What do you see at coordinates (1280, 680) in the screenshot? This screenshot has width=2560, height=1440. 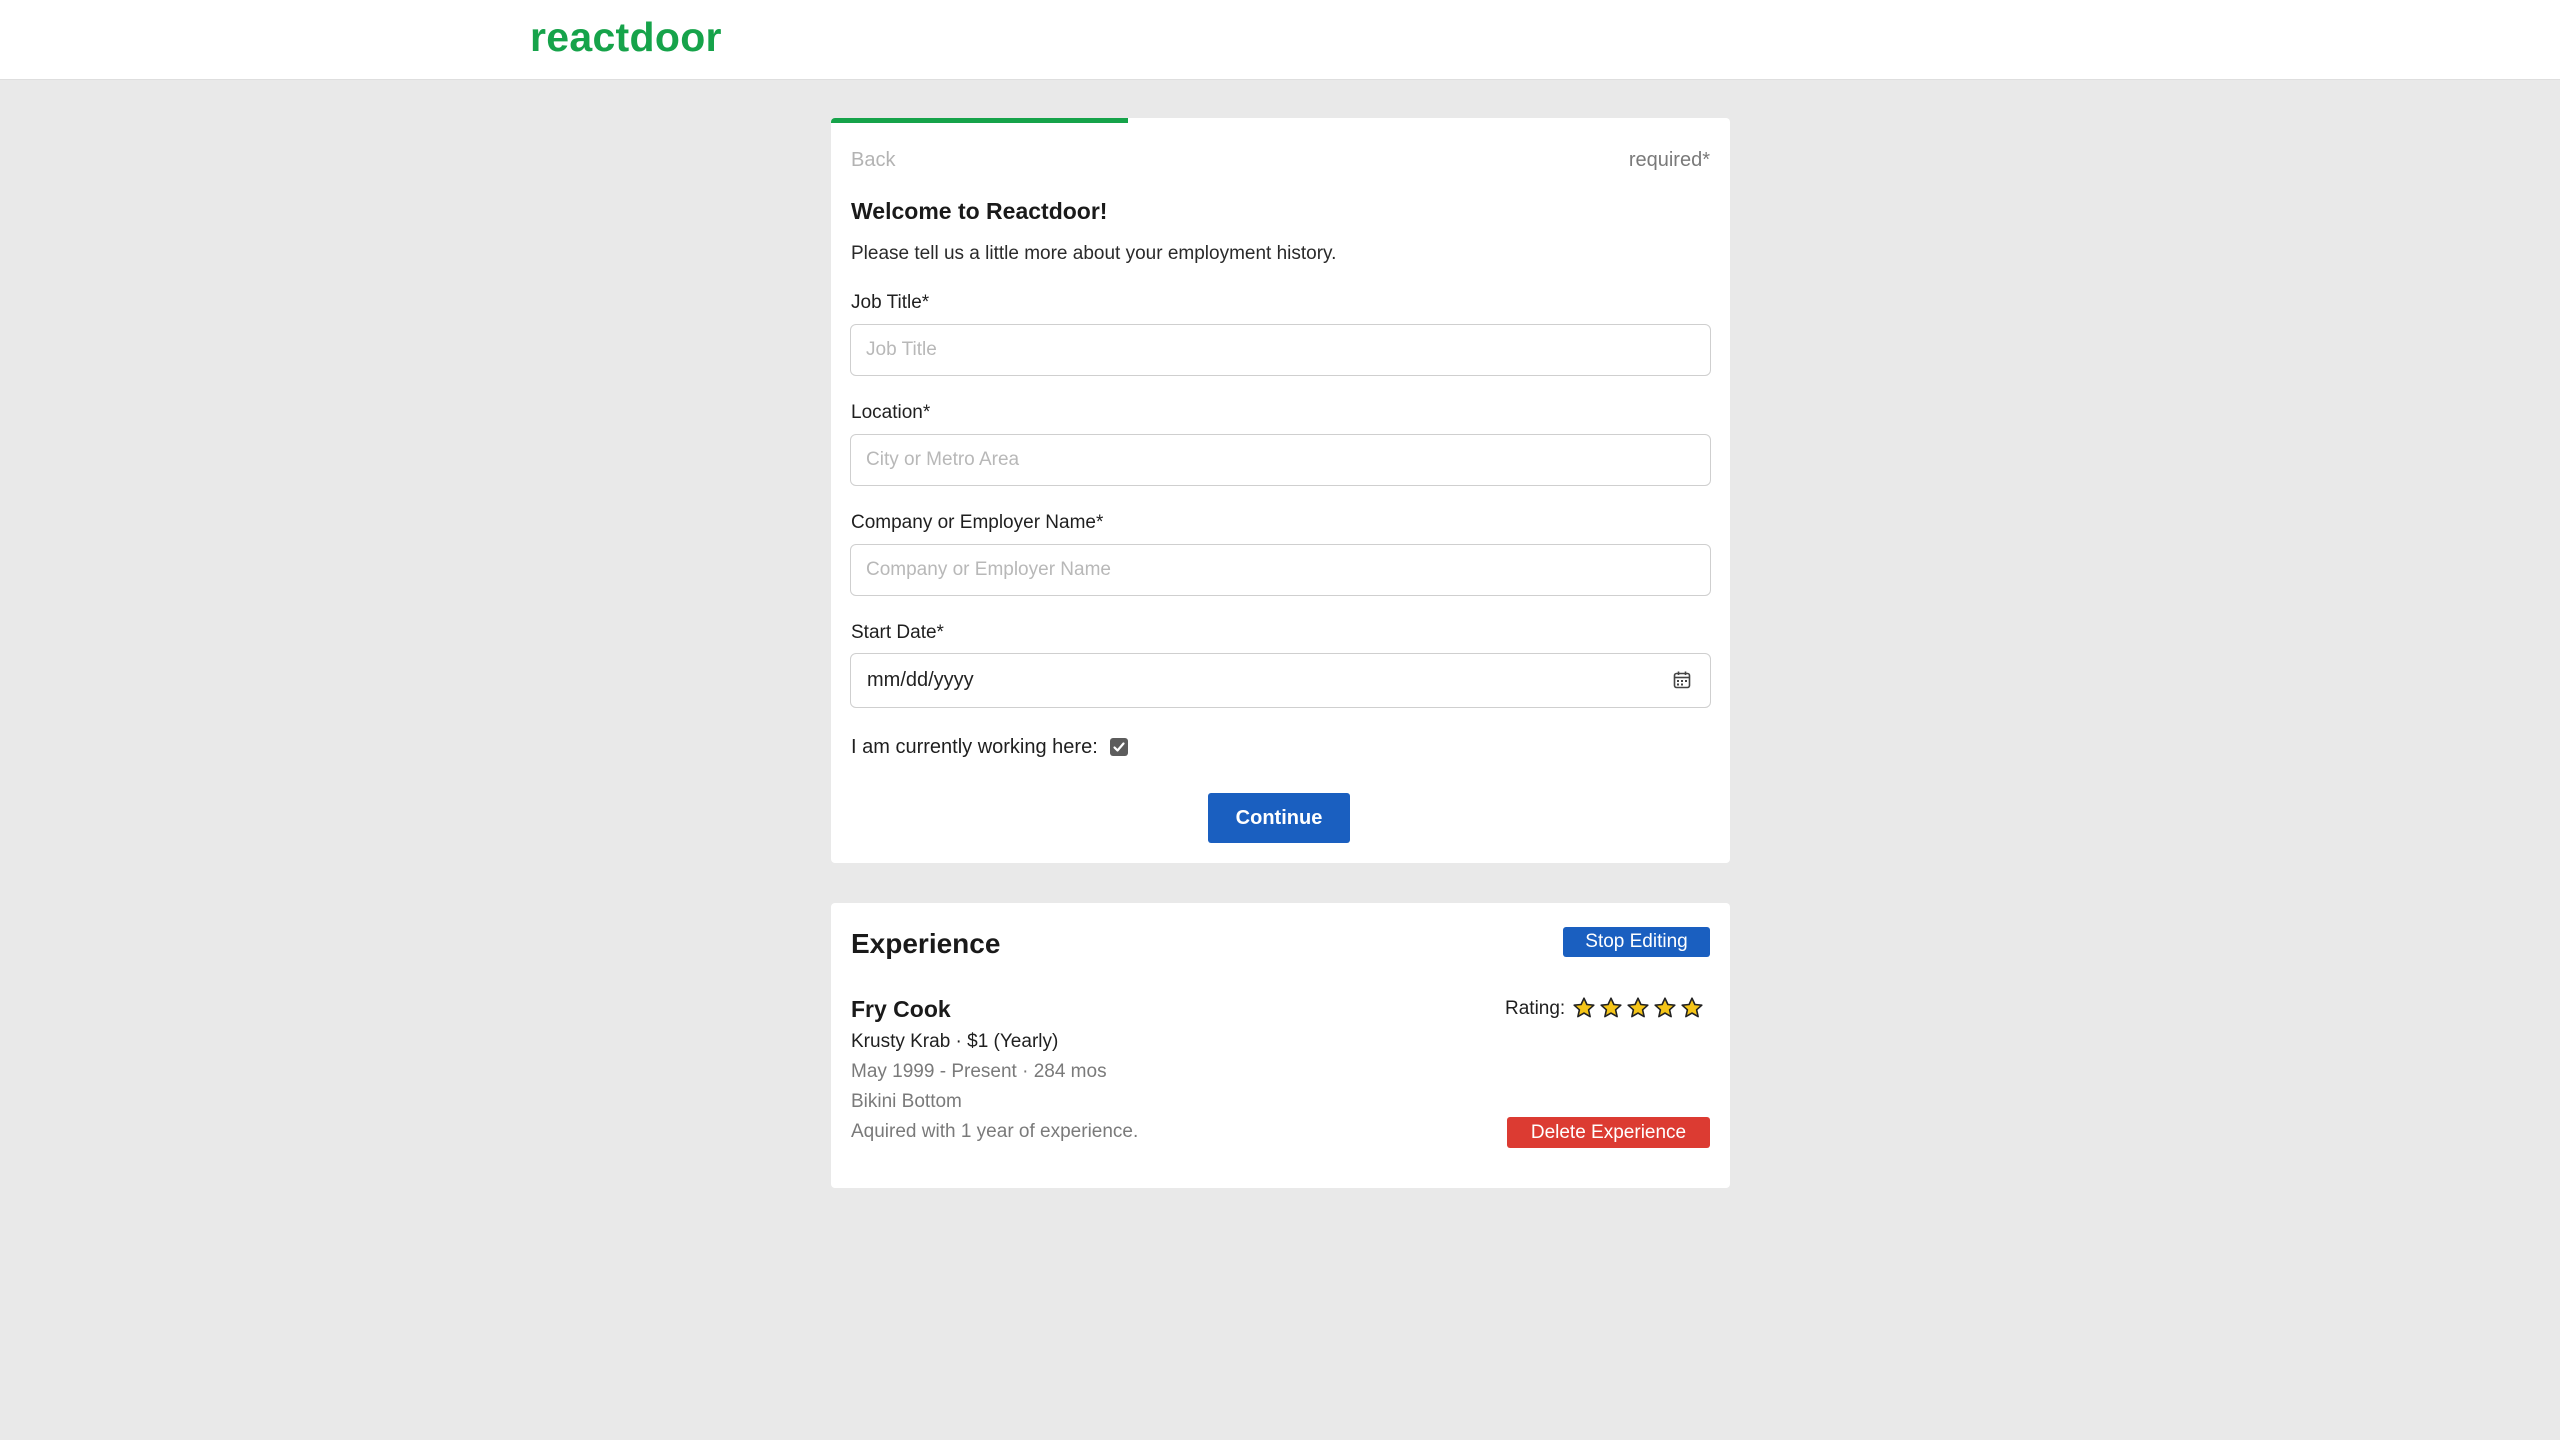 I see `start-date-input: mm/dd/yyyy` at bounding box center [1280, 680].